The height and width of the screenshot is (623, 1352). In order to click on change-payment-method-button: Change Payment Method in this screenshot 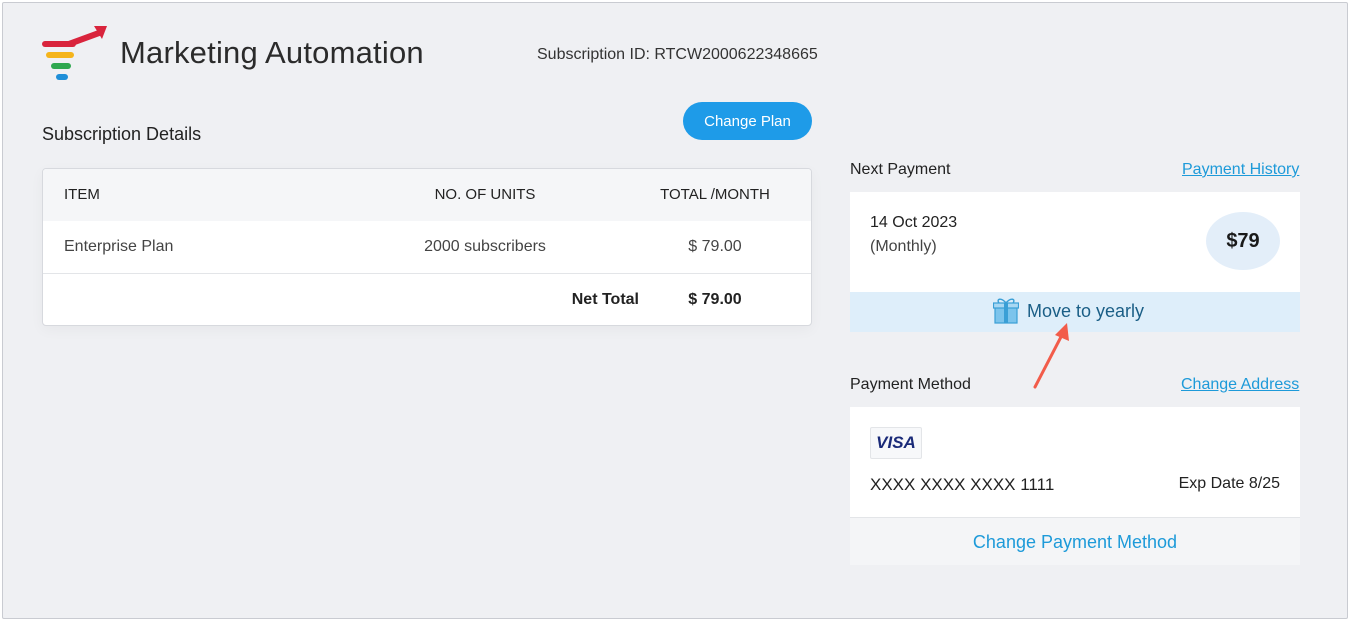, I will do `click(1075, 541)`.